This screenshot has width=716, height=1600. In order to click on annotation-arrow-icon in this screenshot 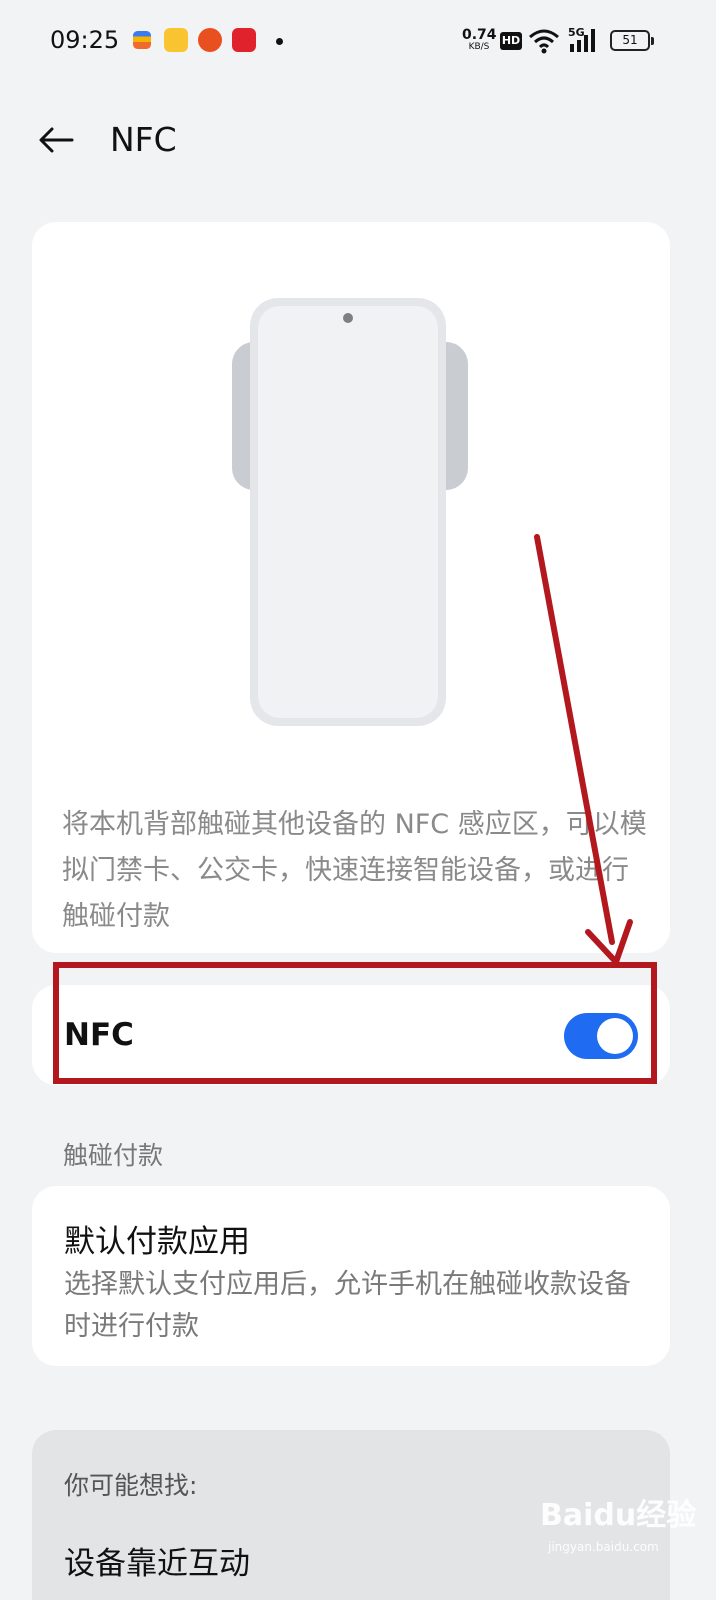, I will do `click(583, 749)`.